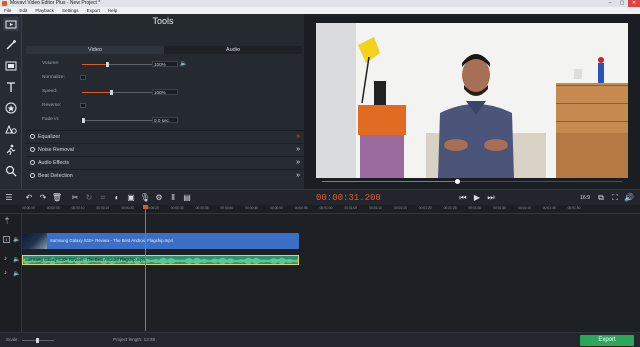 This screenshot has height=347, width=640. I want to click on section-audio-effects: Audio Effects », so click(165, 162).